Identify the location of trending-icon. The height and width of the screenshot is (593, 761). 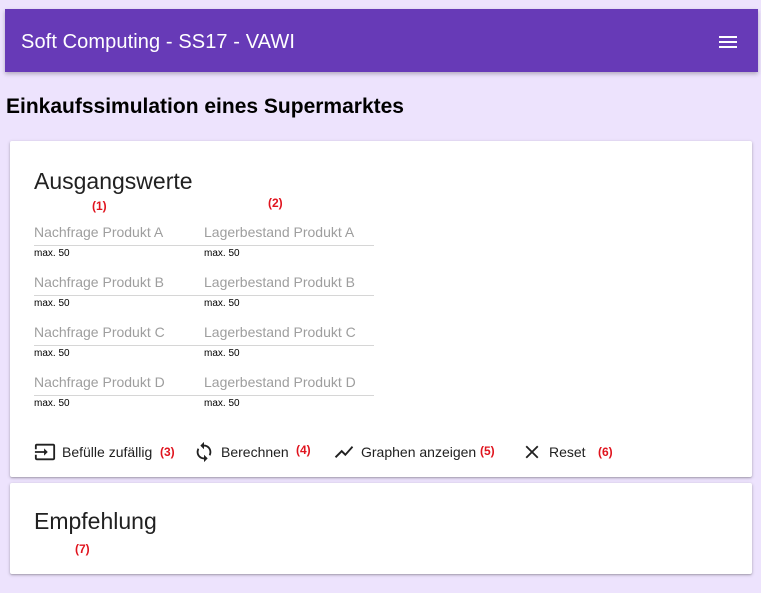
(344, 452).